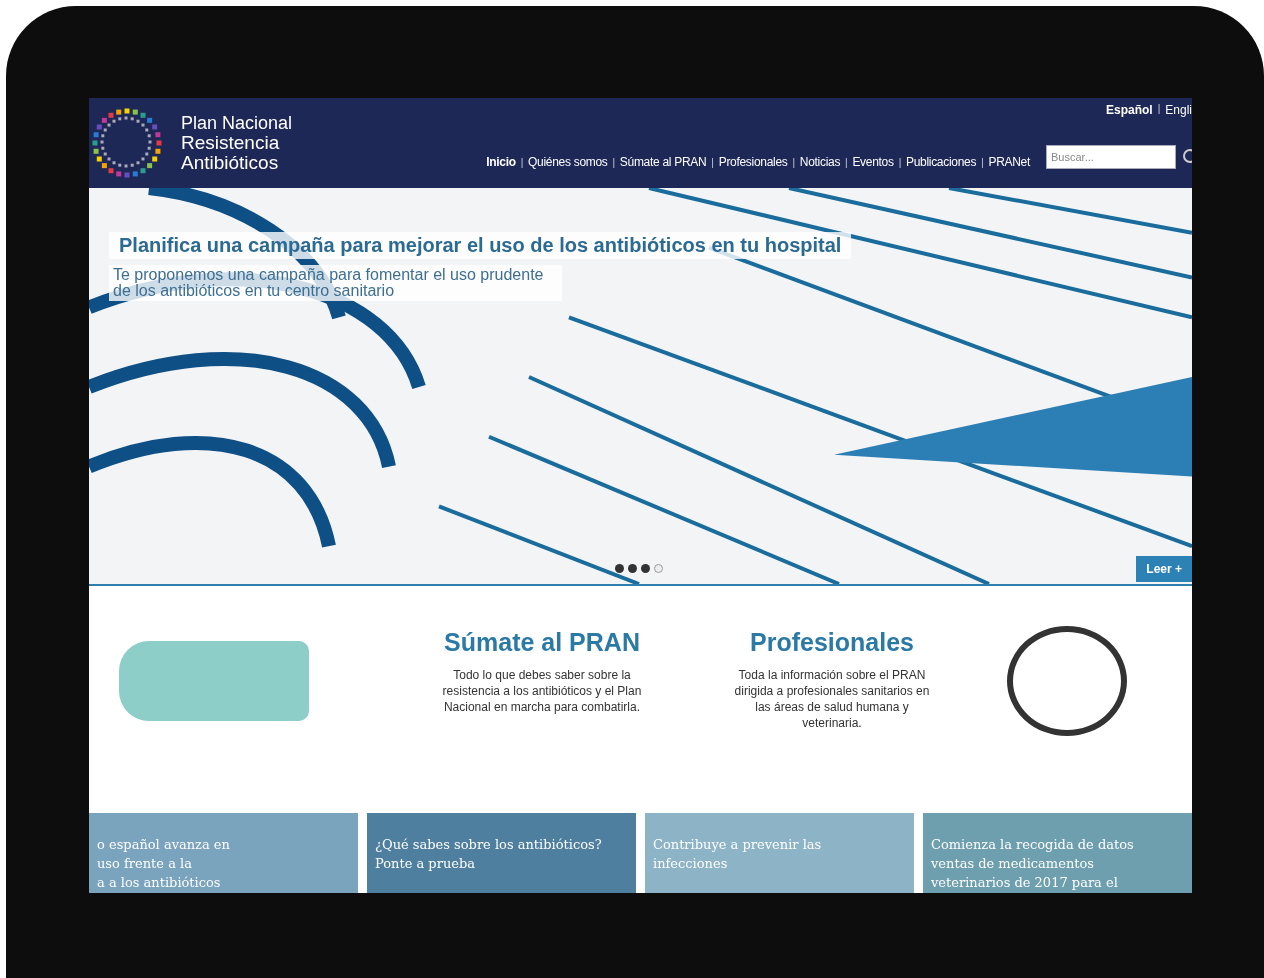 Image resolution: width=1264 pixels, height=978 pixels. I want to click on news-card: ¿Qué sabes sobre los antibióticos? Ponte a prueba, so click(501, 853).